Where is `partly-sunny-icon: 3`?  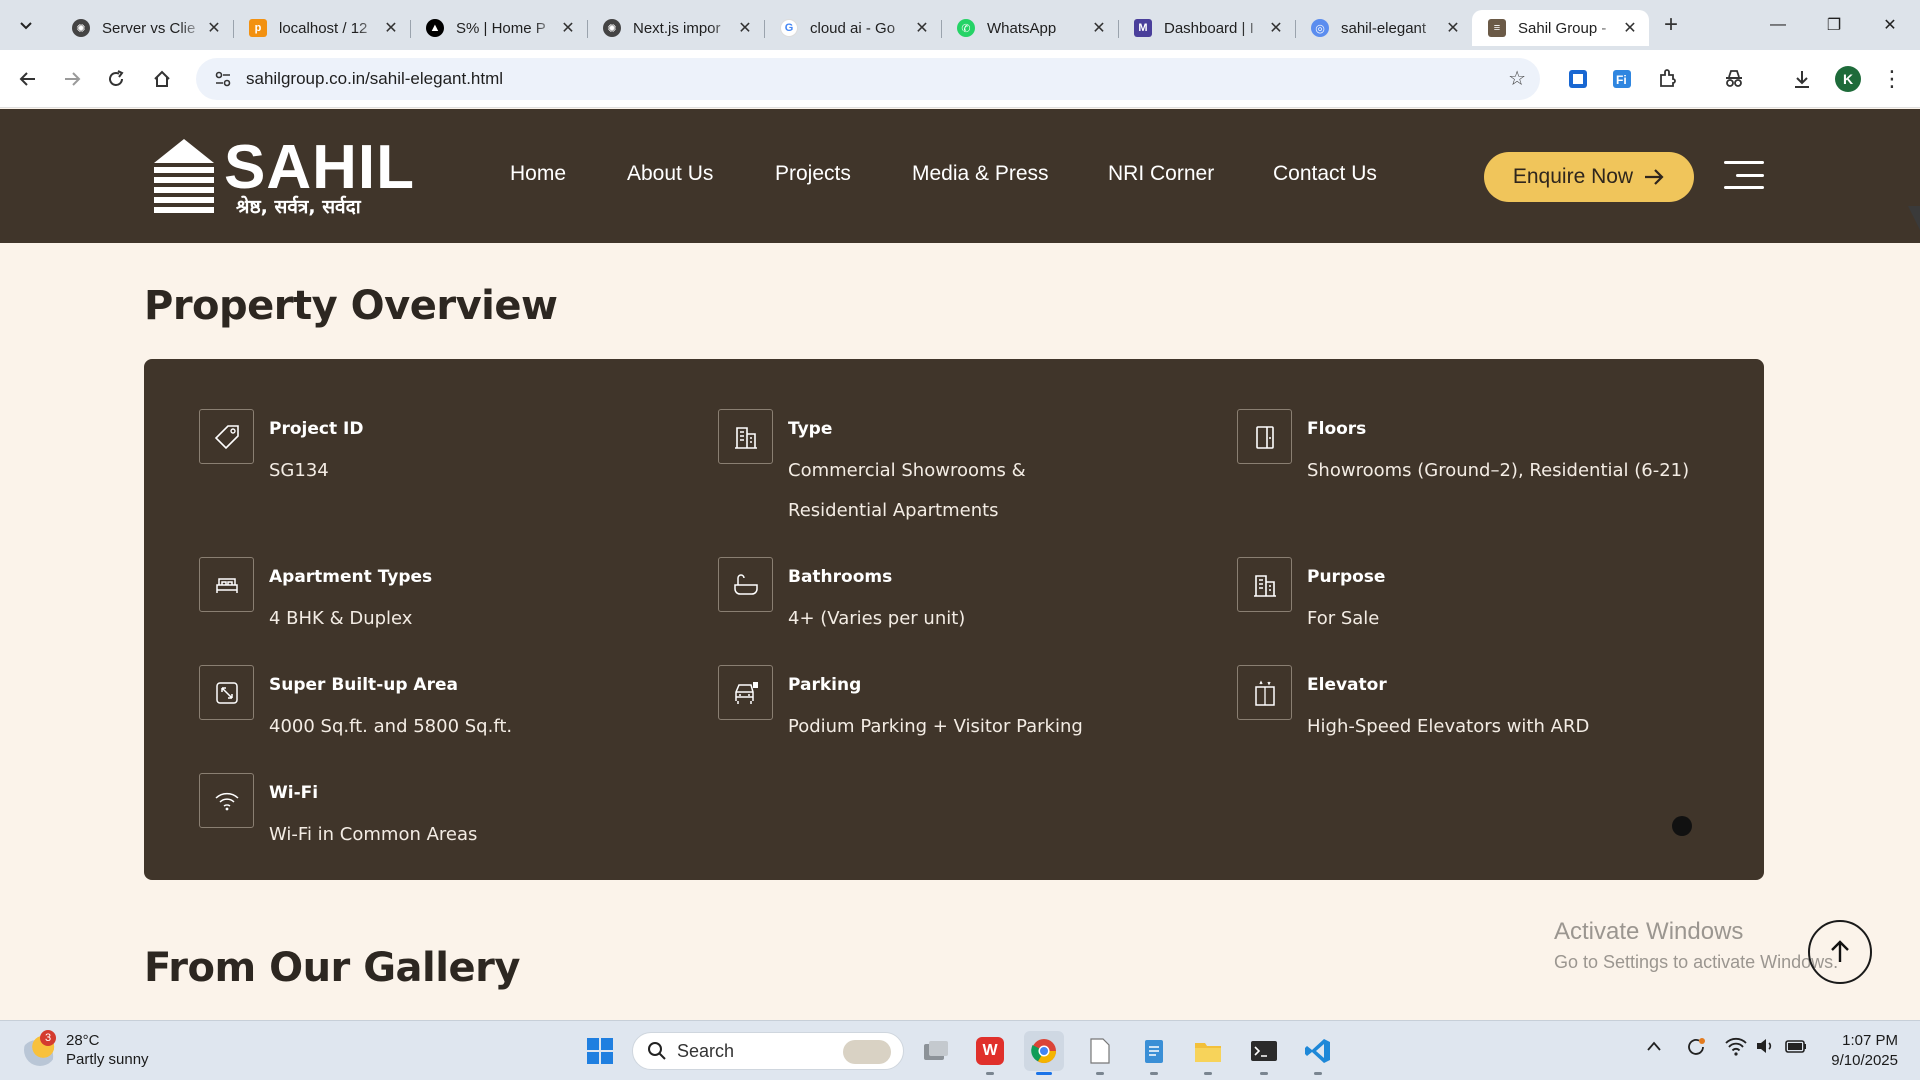
partly-sunny-icon: 3 is located at coordinates (40, 1048).